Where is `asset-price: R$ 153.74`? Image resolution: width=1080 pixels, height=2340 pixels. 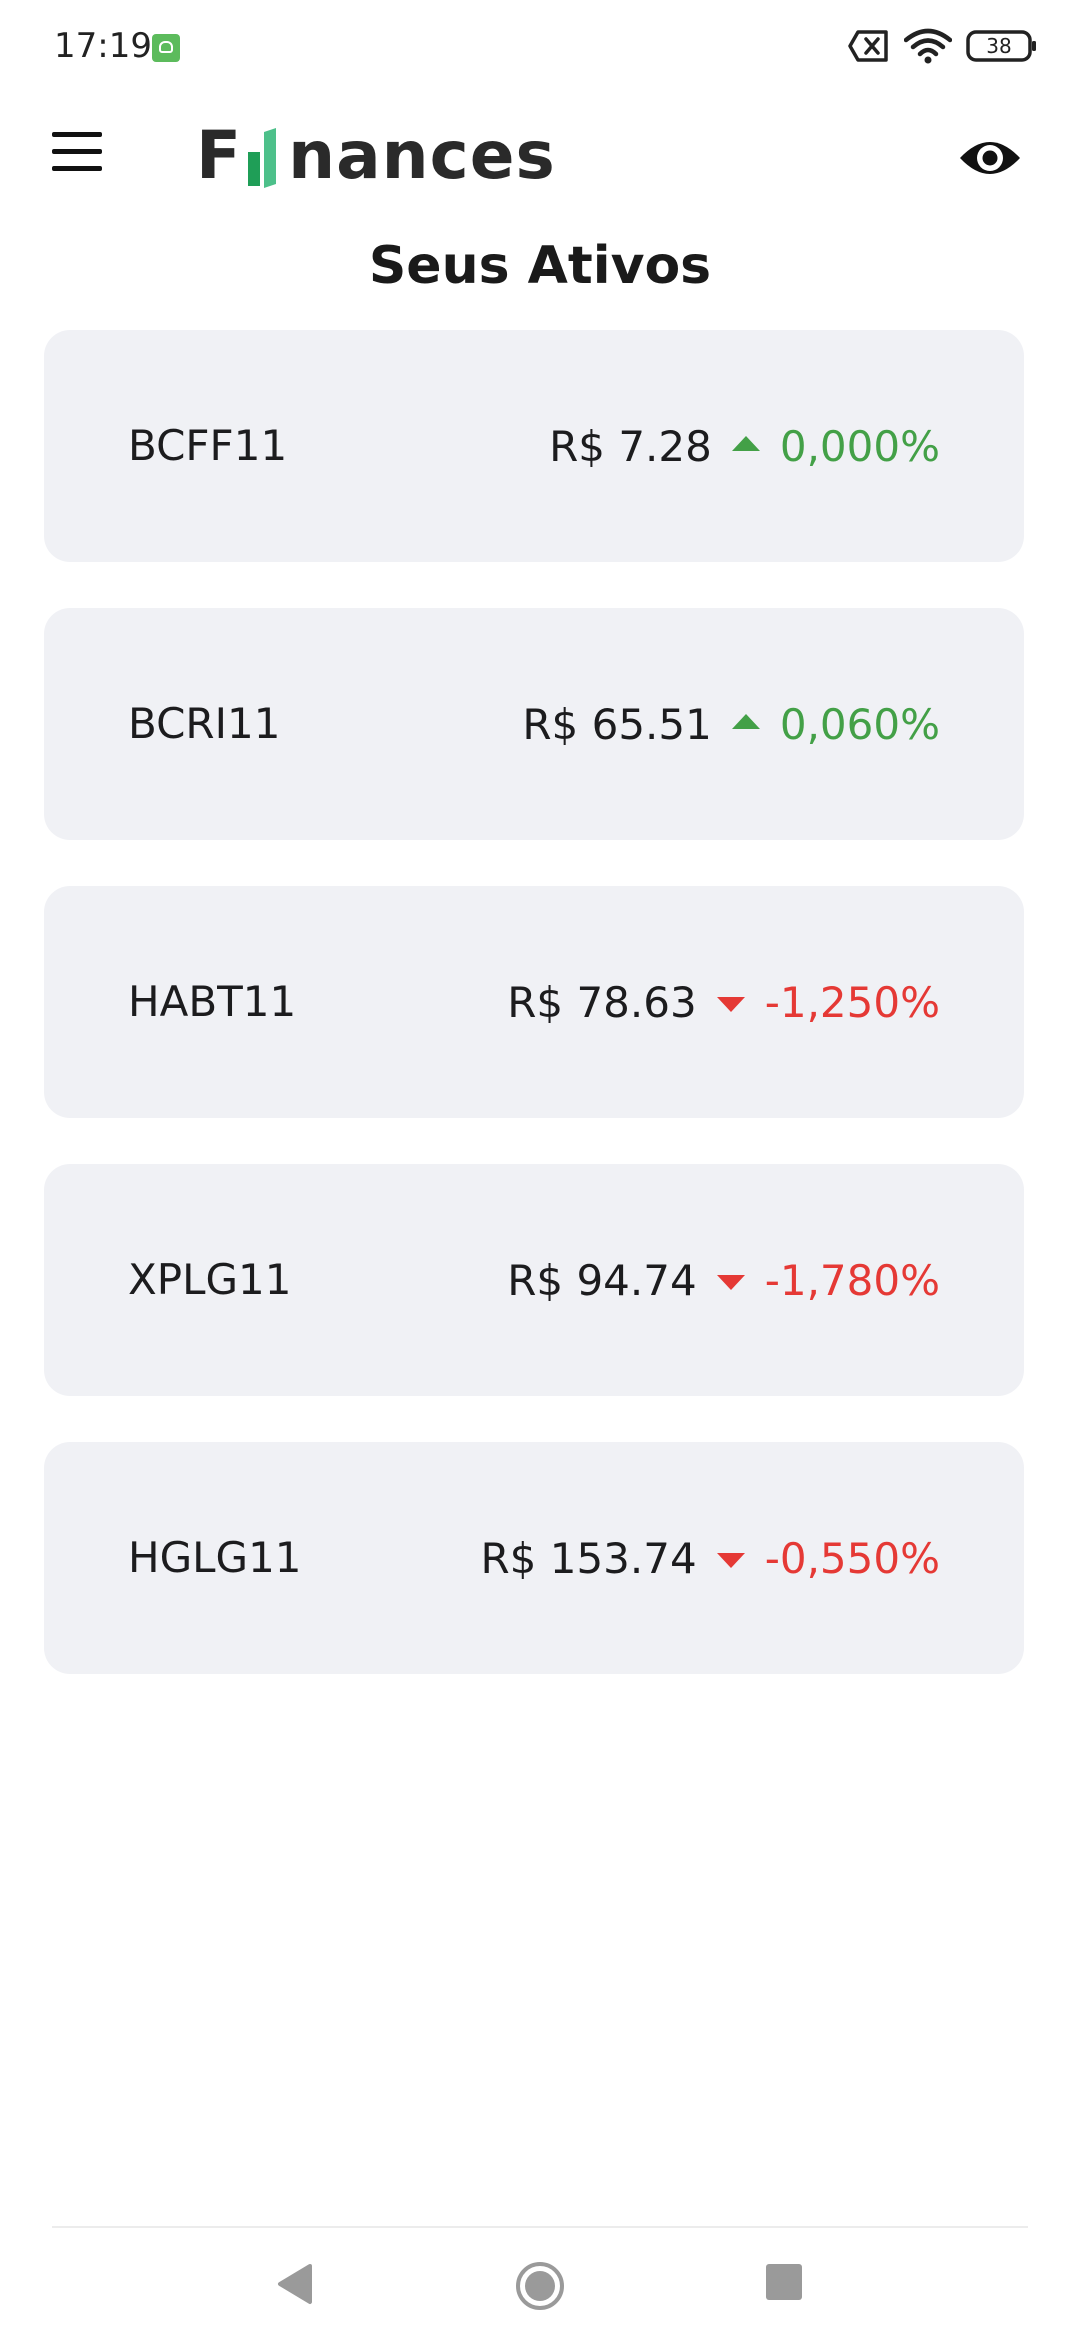
asset-price: R$ 153.74 is located at coordinates (588, 1558).